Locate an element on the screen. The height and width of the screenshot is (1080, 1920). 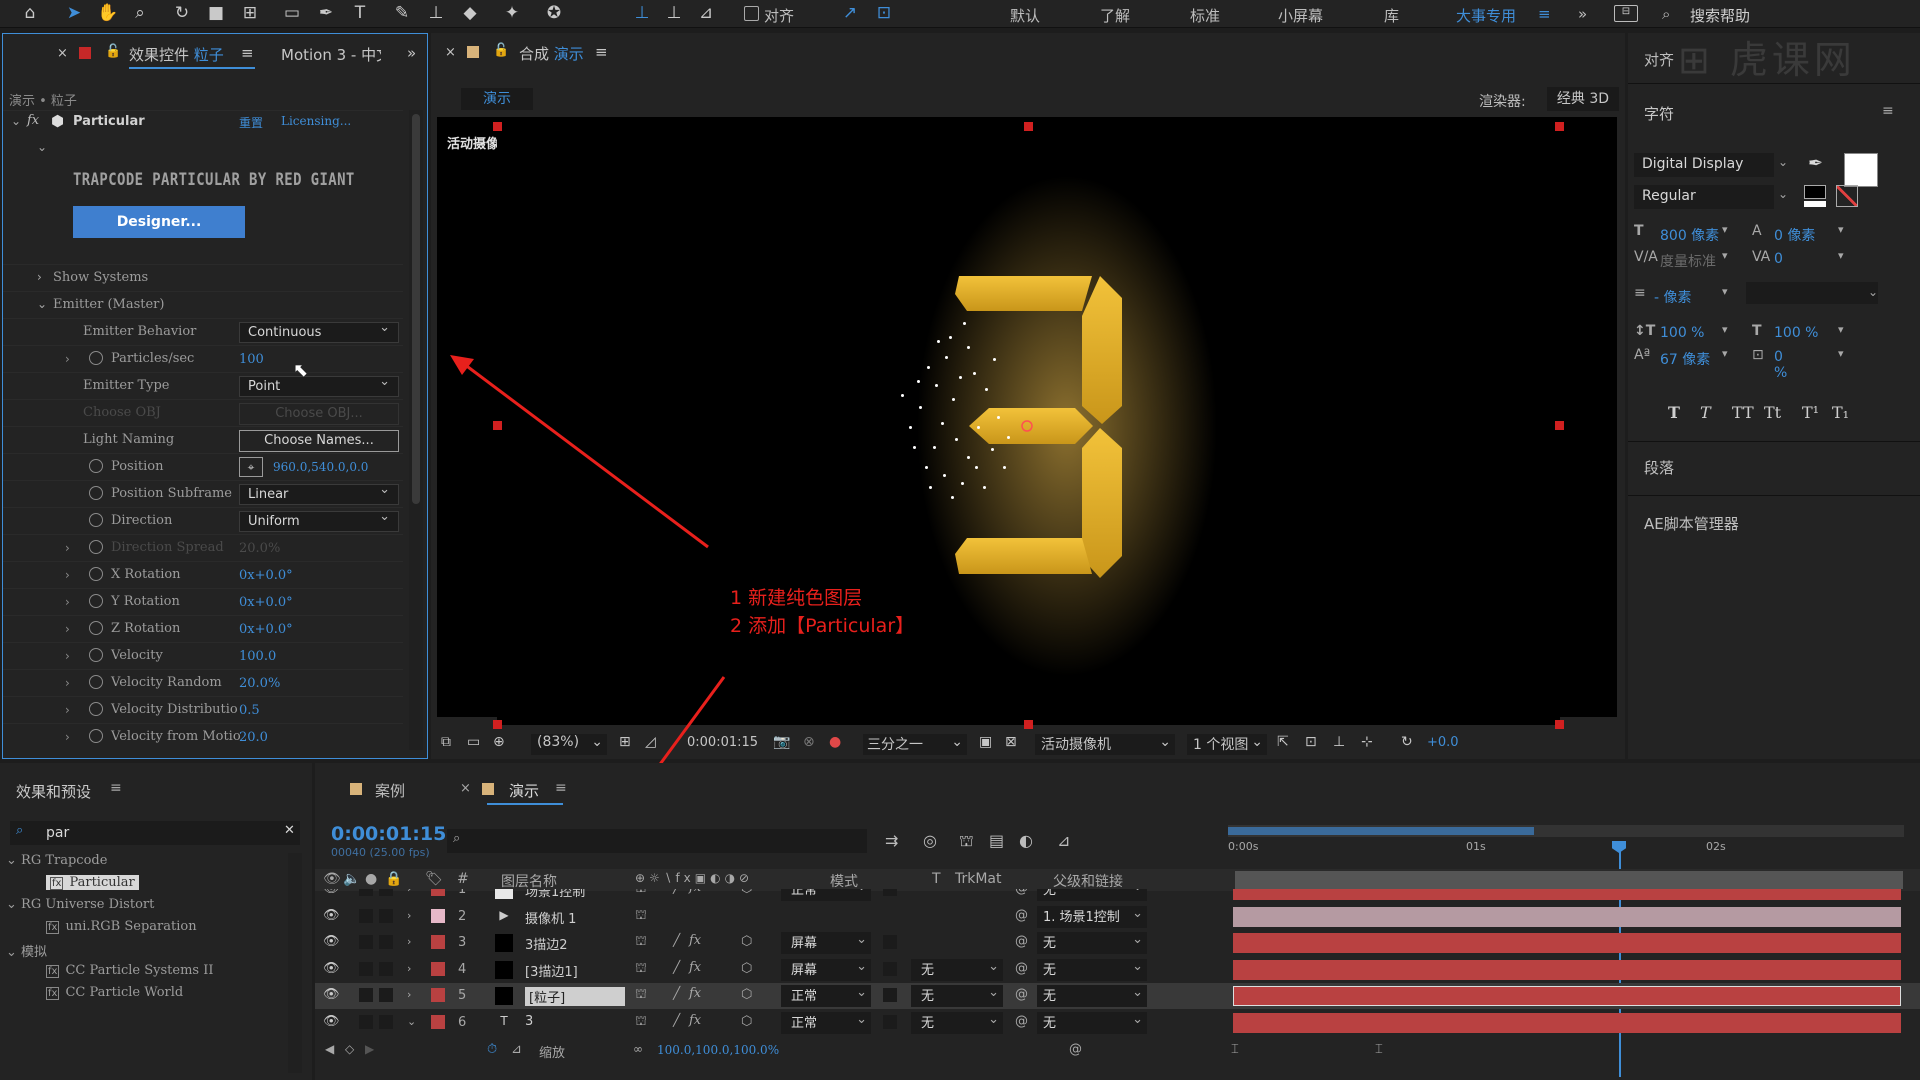
chevron-down-icon: ⌄ is located at coordinates (1873, 292).